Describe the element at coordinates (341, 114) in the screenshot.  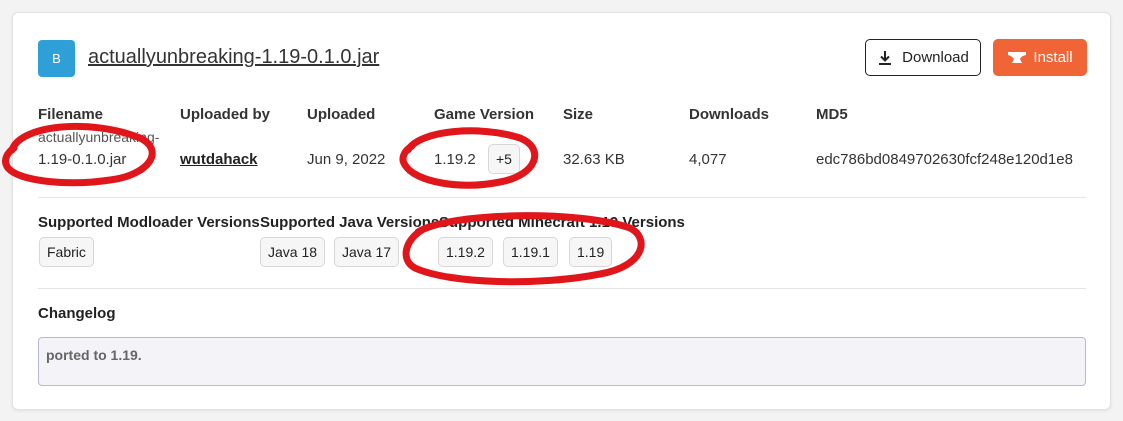
I see `col-uploaded: Uploaded` at that location.